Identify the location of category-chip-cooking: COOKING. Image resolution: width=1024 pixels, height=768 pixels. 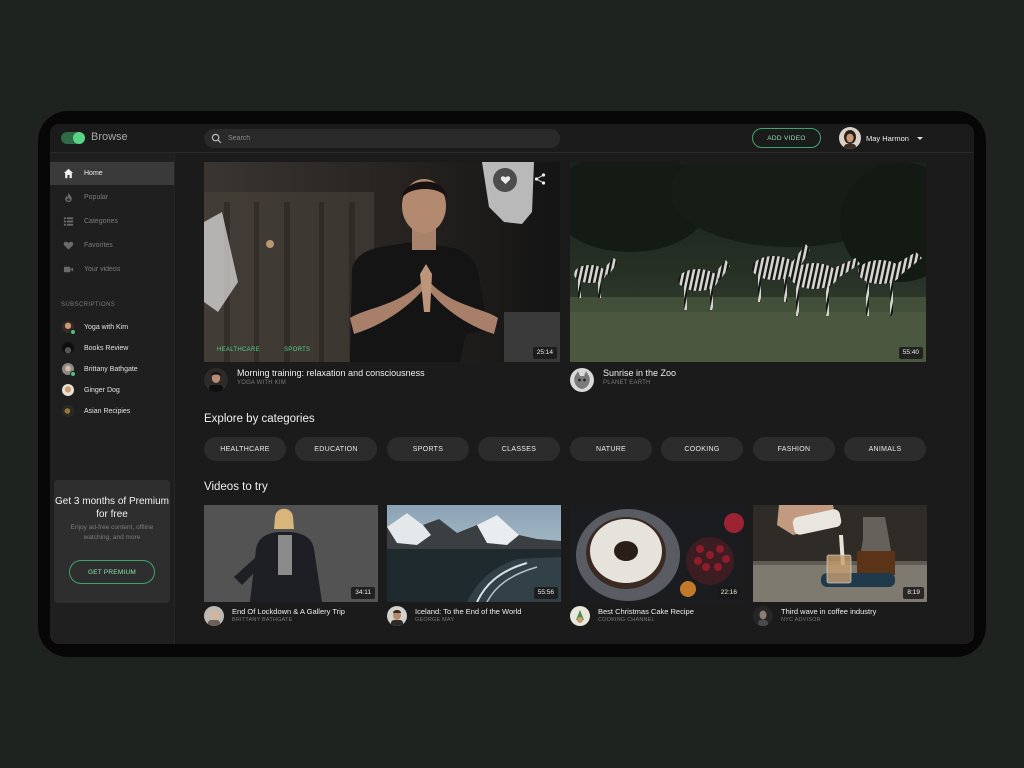
(702, 449).